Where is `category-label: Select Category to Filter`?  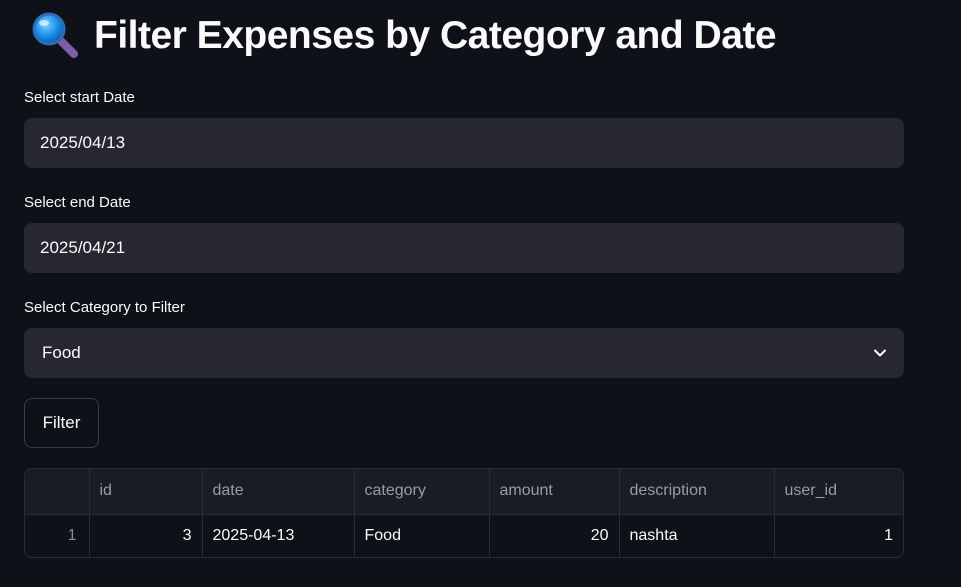 category-label: Select Category to Filter is located at coordinates (104, 307).